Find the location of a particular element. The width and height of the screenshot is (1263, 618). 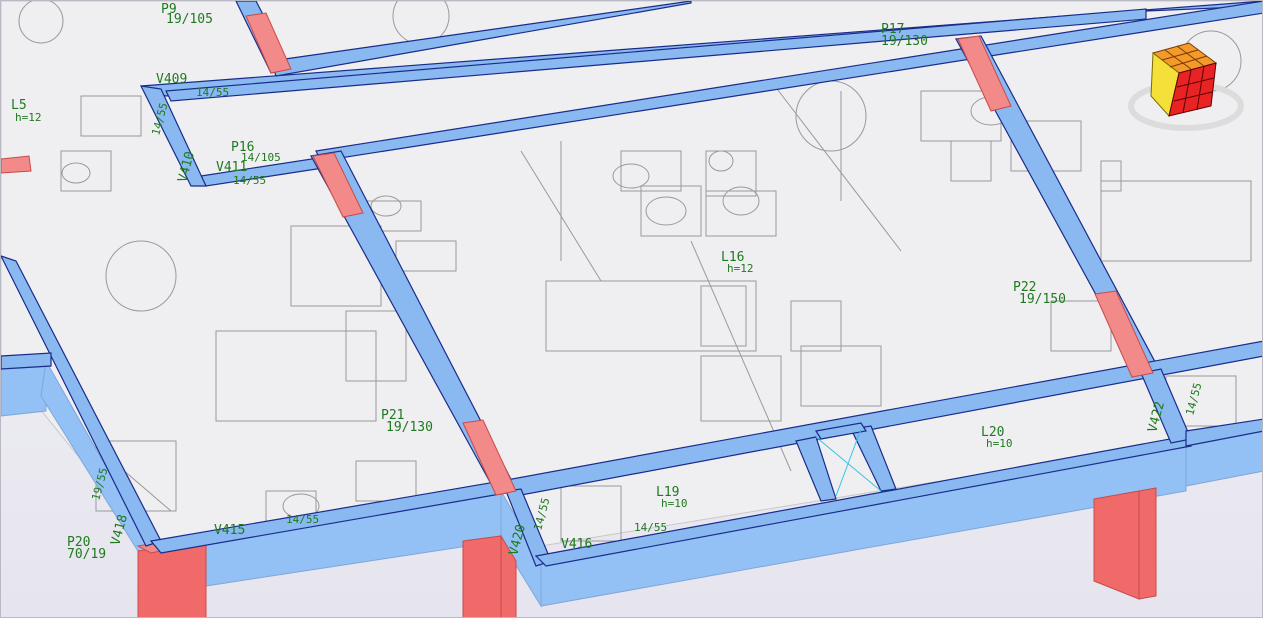

label-p20-size: 70/19 is located at coordinates (86, 554).